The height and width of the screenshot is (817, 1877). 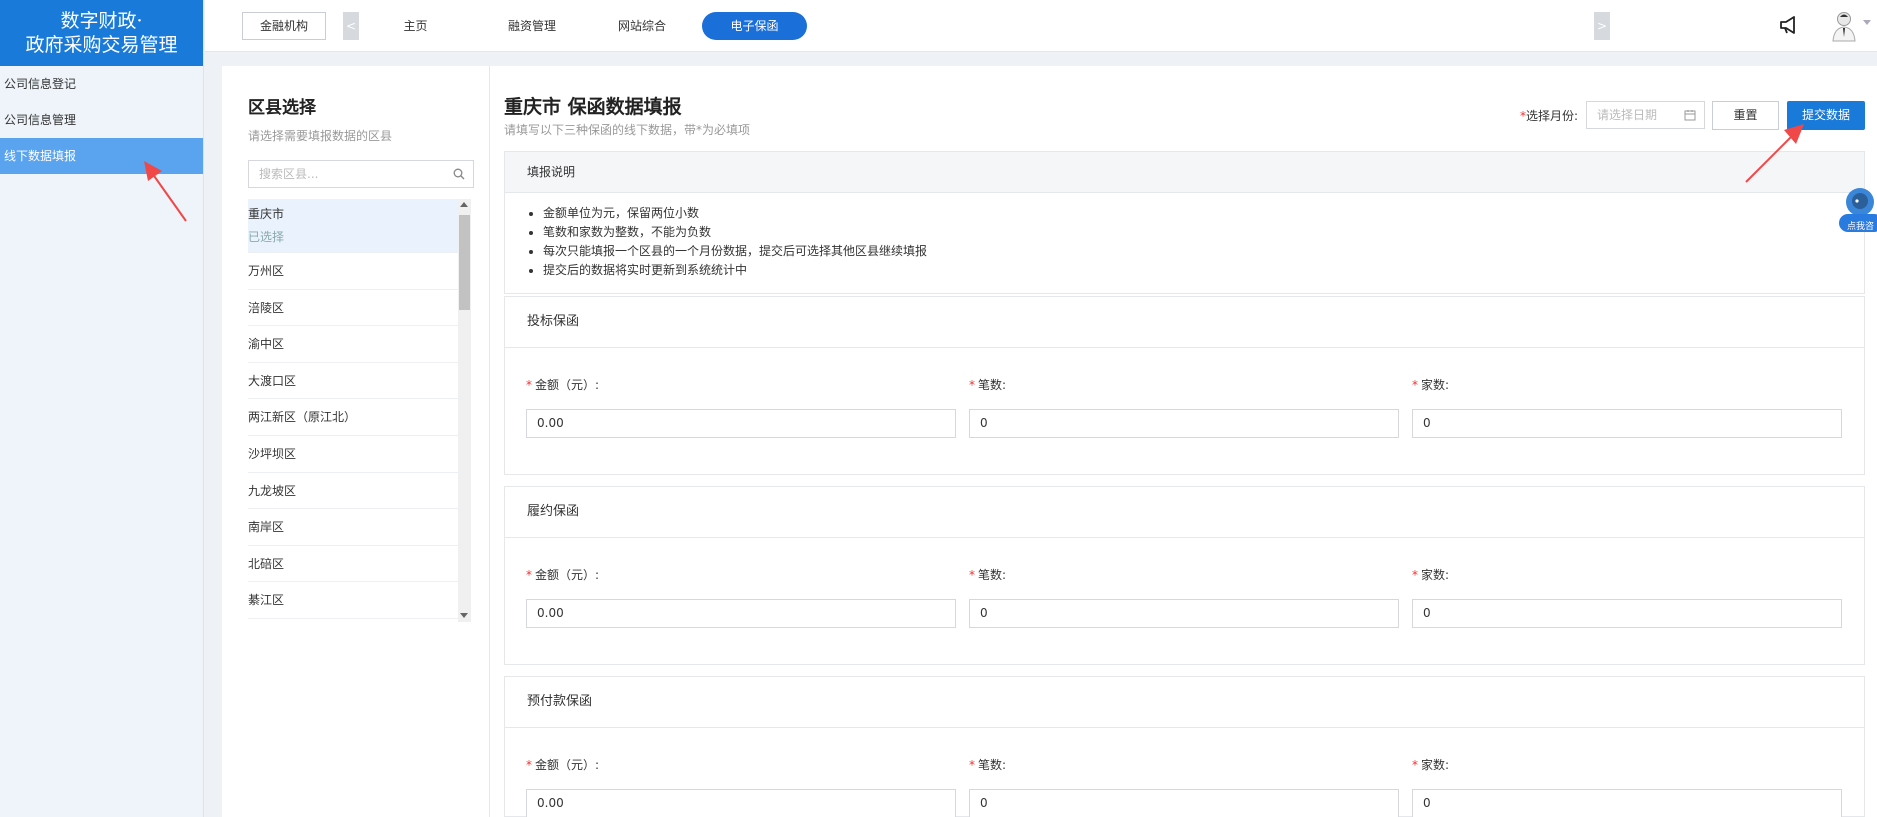 What do you see at coordinates (353, 308) in the screenshot?
I see `district-item: 涪陵区` at bounding box center [353, 308].